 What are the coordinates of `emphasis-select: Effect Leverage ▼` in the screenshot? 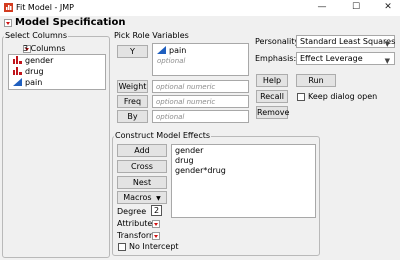 It's located at (345, 58).